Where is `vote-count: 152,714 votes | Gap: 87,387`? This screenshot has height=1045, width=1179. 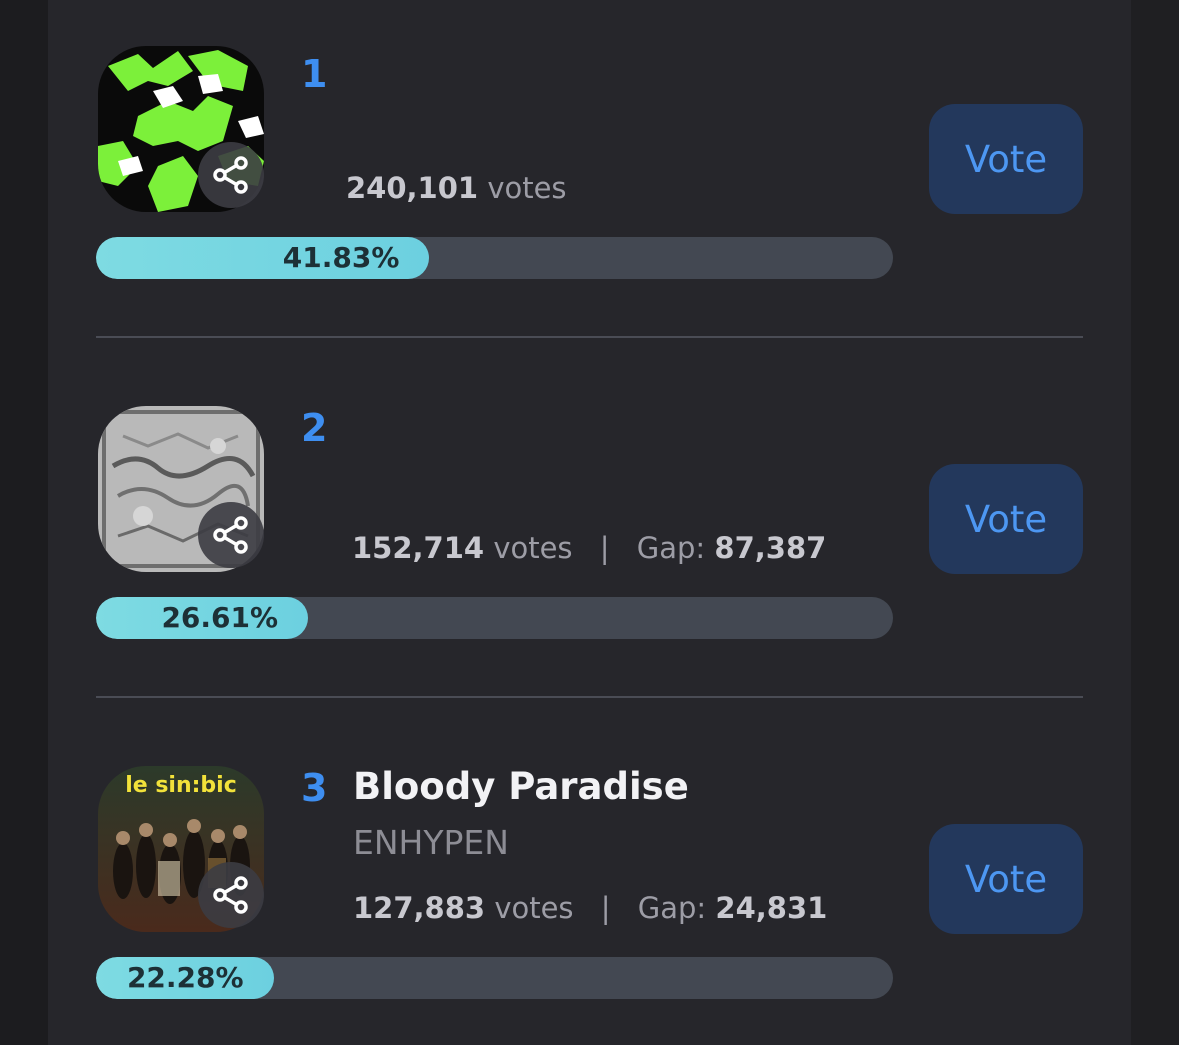
vote-count: 152,714 votes | Gap: 87,387 is located at coordinates (589, 548).